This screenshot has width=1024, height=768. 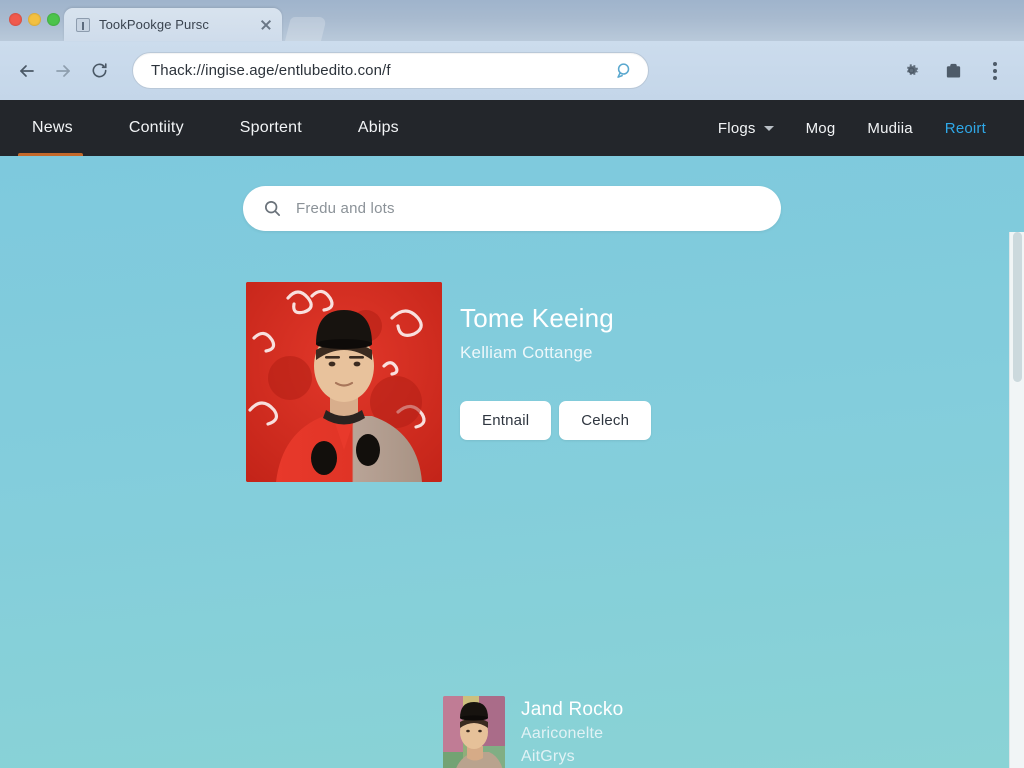 I want to click on list-item-line2: AitGrys, so click(x=548, y=756).